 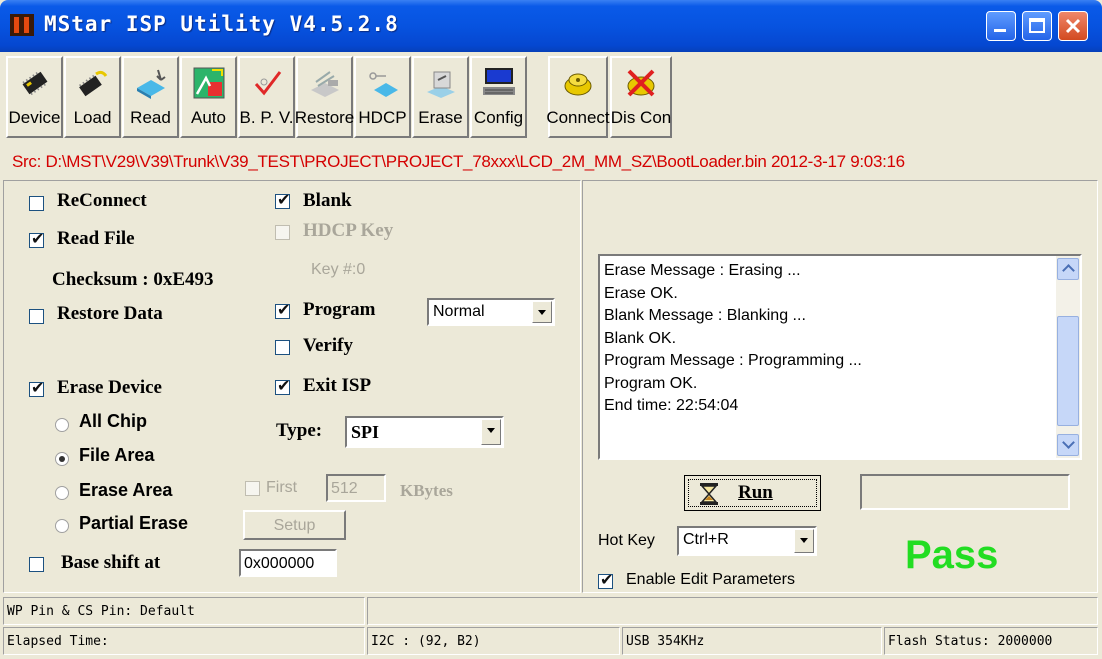 What do you see at coordinates (299, 430) in the screenshot?
I see `type-label: Type:` at bounding box center [299, 430].